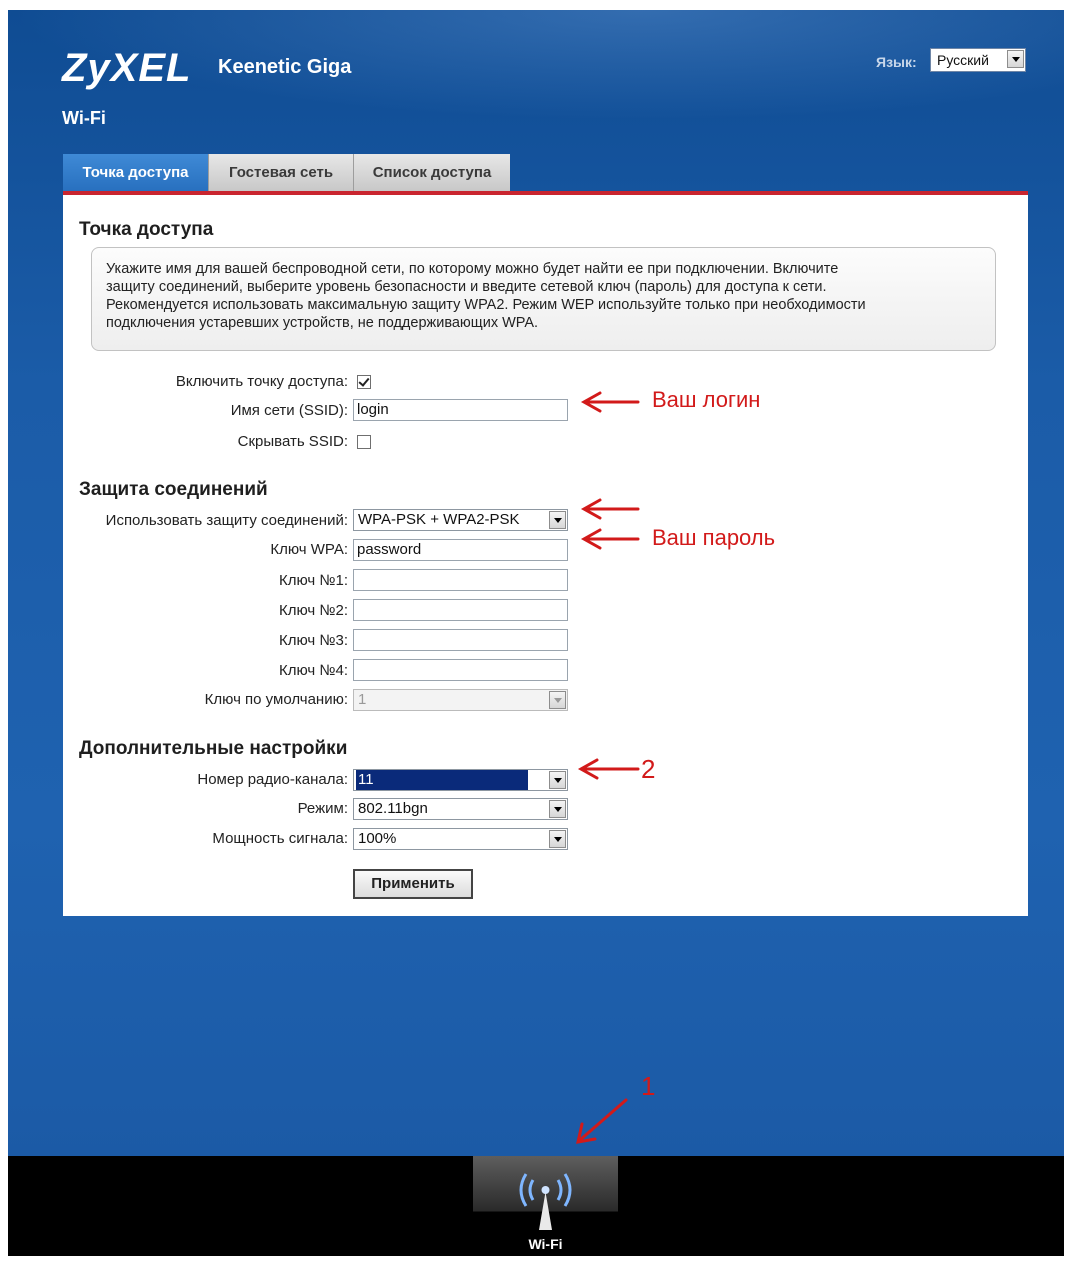  What do you see at coordinates (706, 399) in the screenshot?
I see `annotation-login: Ваш логин` at bounding box center [706, 399].